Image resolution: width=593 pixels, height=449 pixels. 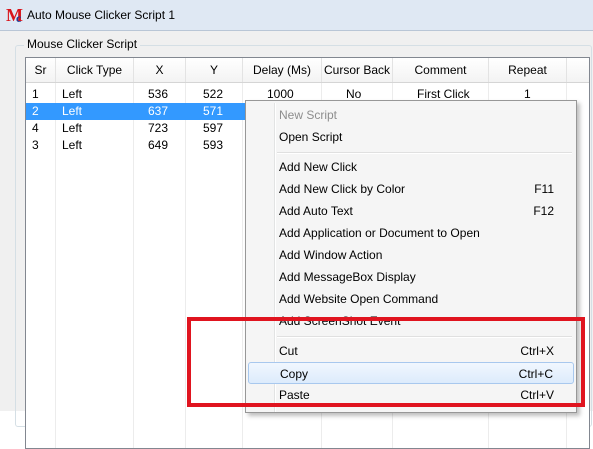 What do you see at coordinates (311, 137) in the screenshot?
I see `menu-item-label: Open Script` at bounding box center [311, 137].